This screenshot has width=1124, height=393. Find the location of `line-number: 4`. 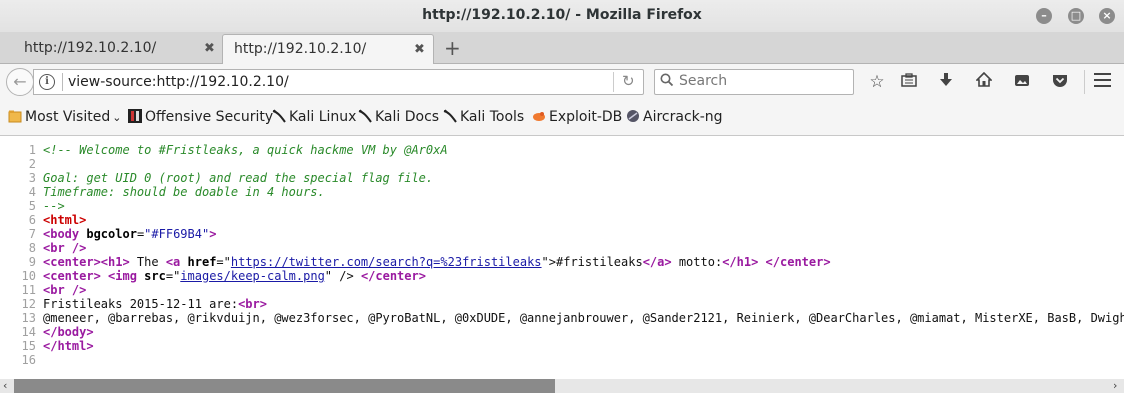

line-number: 4 is located at coordinates (32, 192).